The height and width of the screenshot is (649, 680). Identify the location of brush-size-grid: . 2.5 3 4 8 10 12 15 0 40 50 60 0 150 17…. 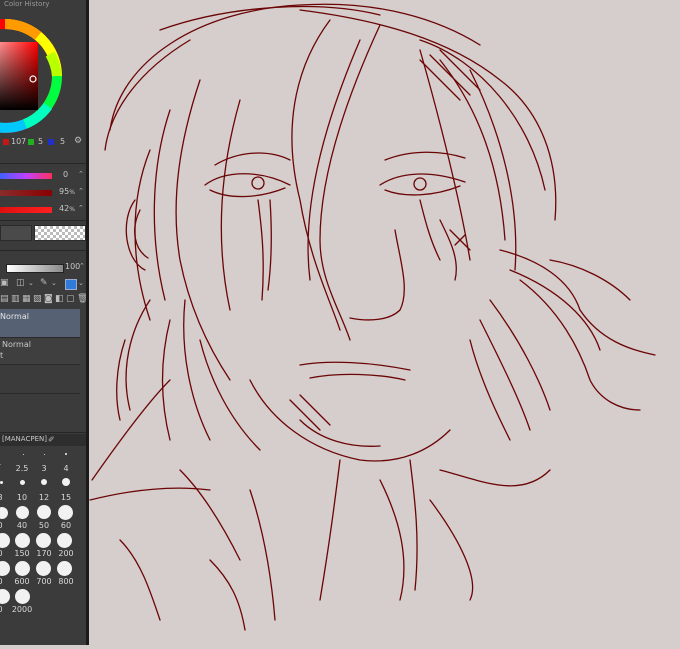
(43, 533).